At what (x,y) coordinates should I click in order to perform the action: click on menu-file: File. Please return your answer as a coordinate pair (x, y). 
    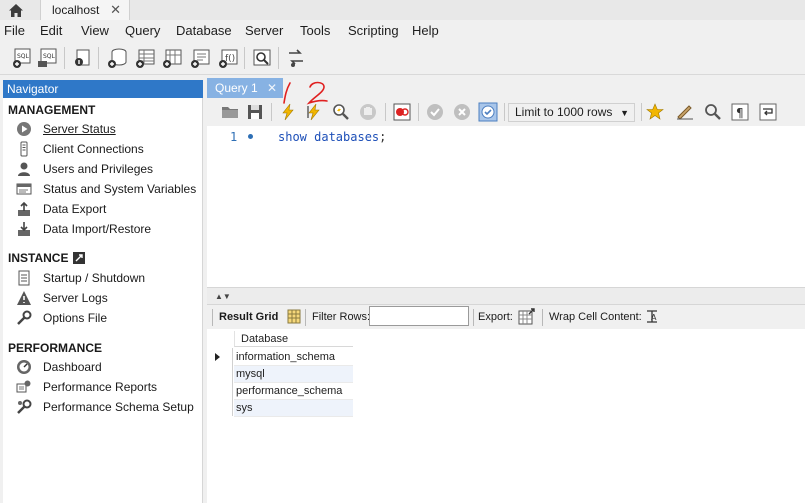
    Looking at the image, I should click on (14, 30).